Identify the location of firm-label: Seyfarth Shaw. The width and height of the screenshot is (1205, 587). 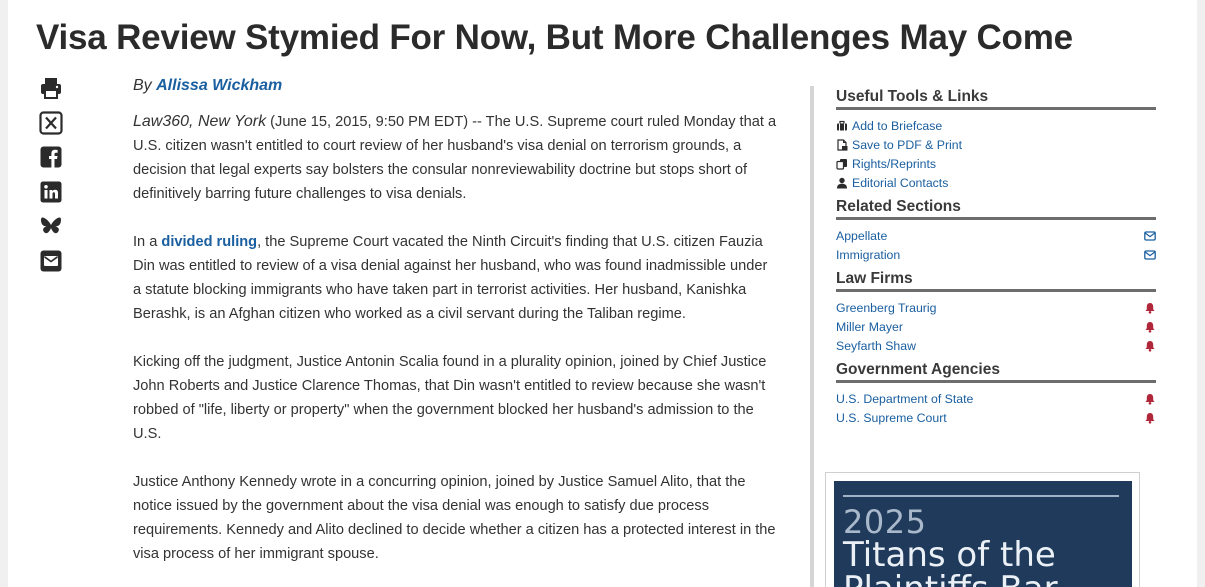
(876, 345).